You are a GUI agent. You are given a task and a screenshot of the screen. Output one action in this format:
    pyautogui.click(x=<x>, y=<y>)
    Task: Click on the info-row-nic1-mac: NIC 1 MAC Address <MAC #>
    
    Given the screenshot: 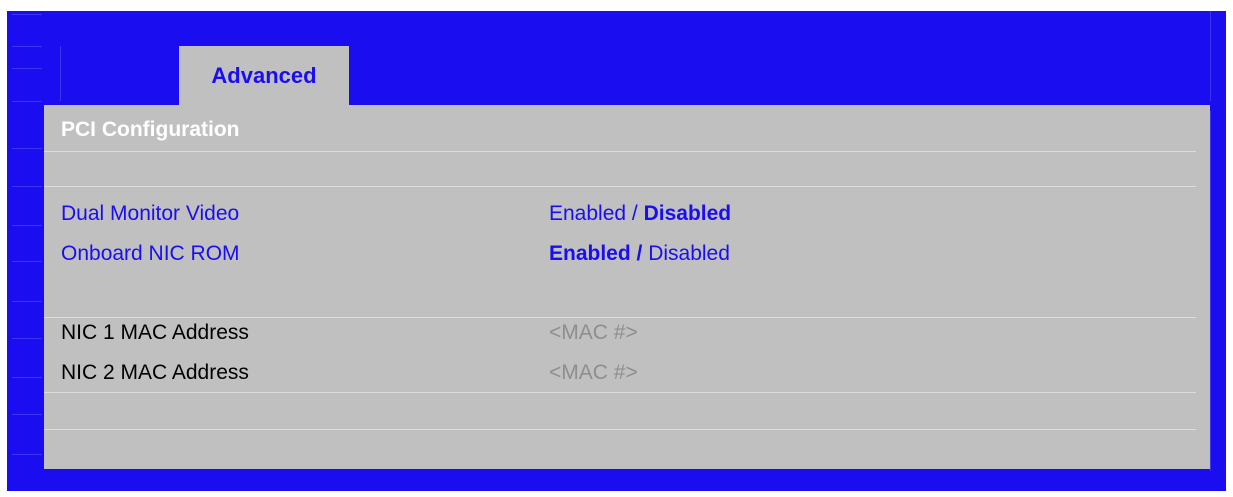 What is the action you would take?
    pyautogui.click(x=626, y=336)
    